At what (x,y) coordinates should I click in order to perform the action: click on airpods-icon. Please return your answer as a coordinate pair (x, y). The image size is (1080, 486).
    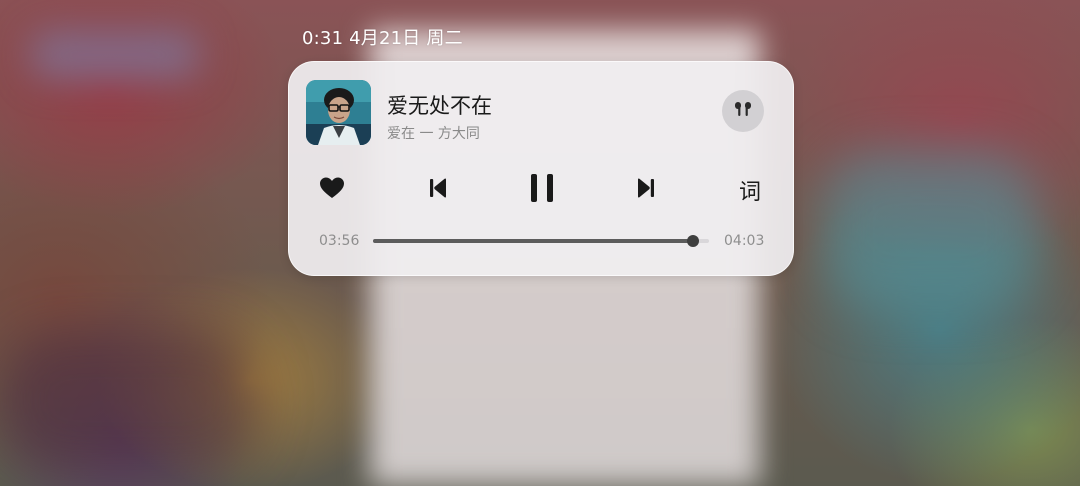
    Looking at the image, I should click on (743, 111).